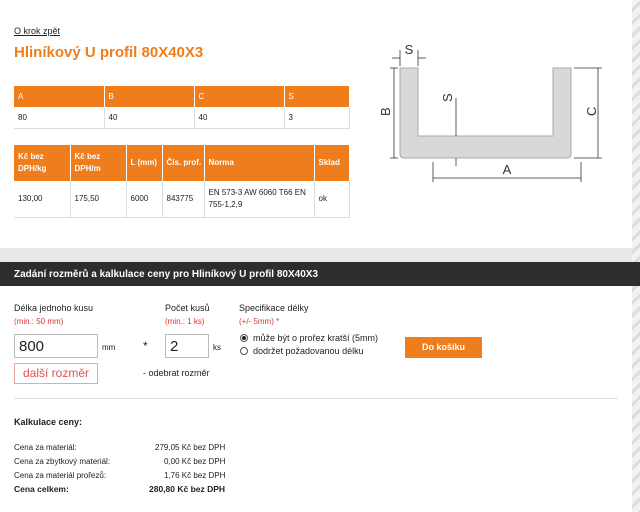 This screenshot has width=640, height=512. What do you see at coordinates (217, 347) in the screenshot?
I see `count-unit: ks` at bounding box center [217, 347].